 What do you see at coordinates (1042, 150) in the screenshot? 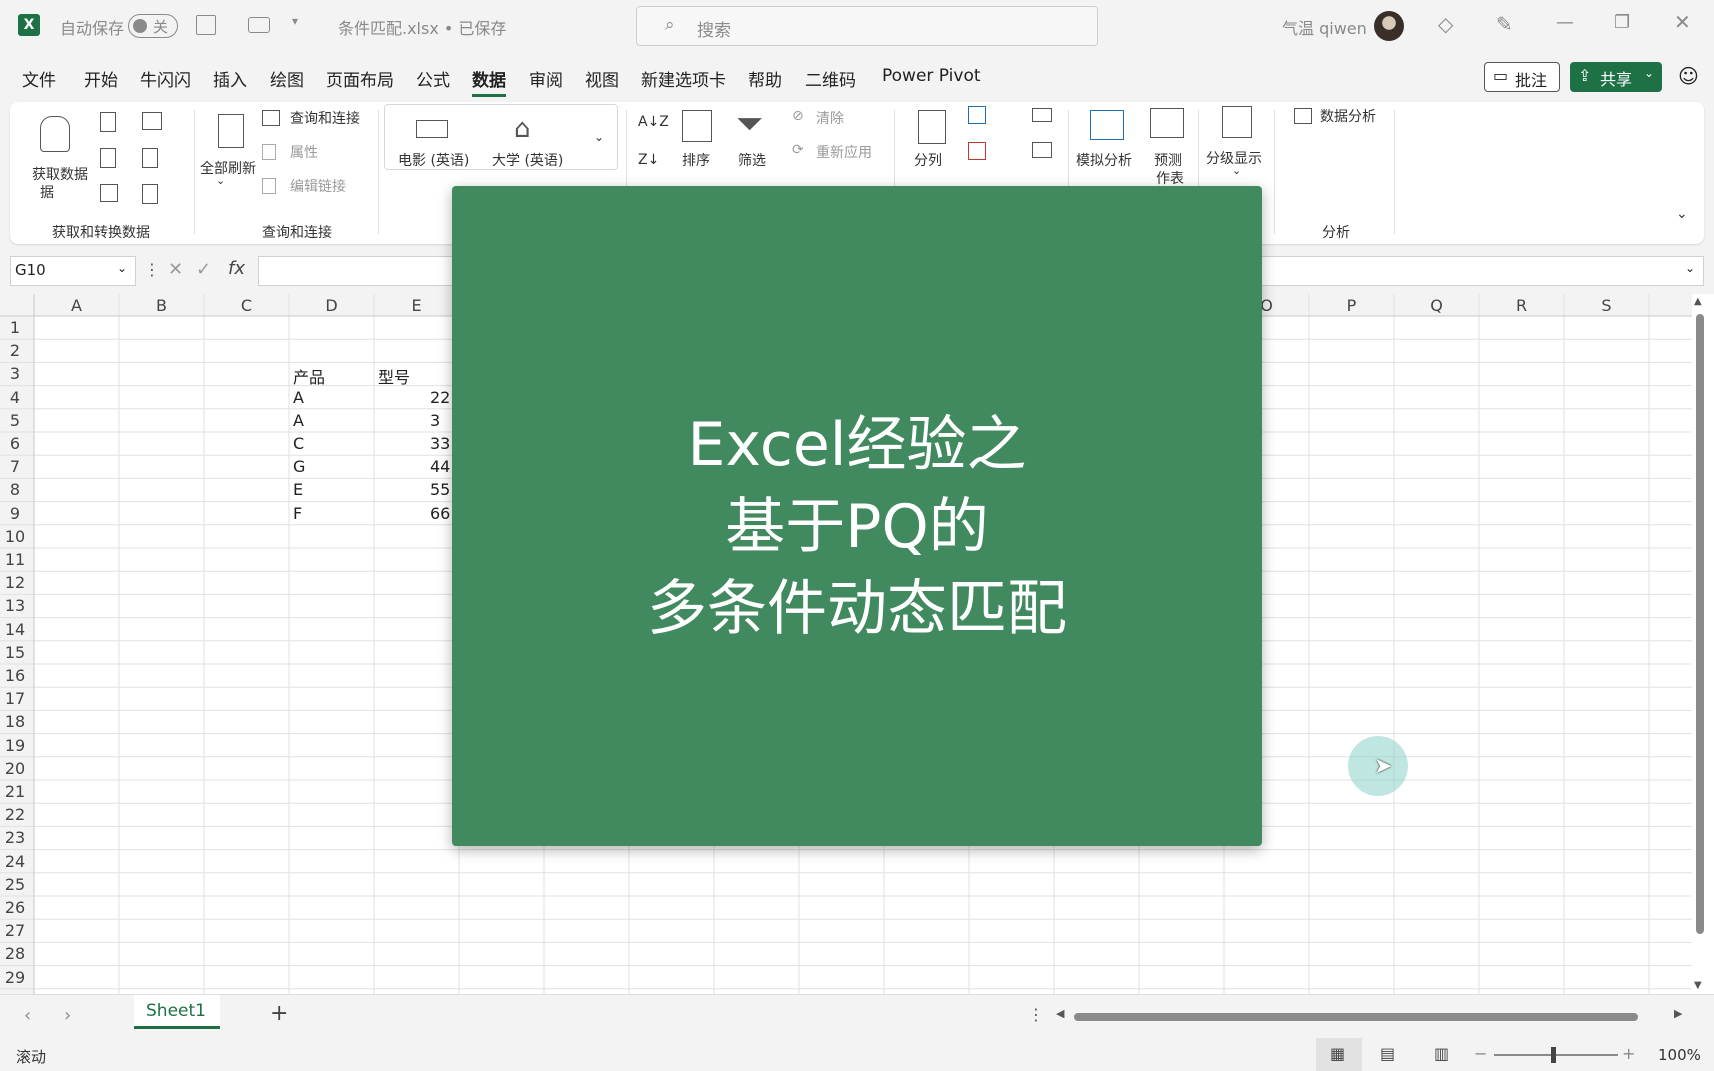
I see `consolidate-icon` at bounding box center [1042, 150].